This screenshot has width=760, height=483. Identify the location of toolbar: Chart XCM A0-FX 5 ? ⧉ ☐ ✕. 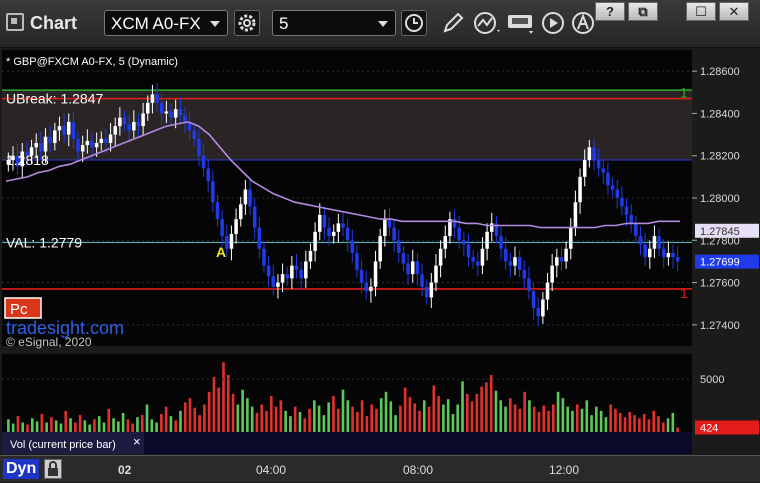
(380, 24).